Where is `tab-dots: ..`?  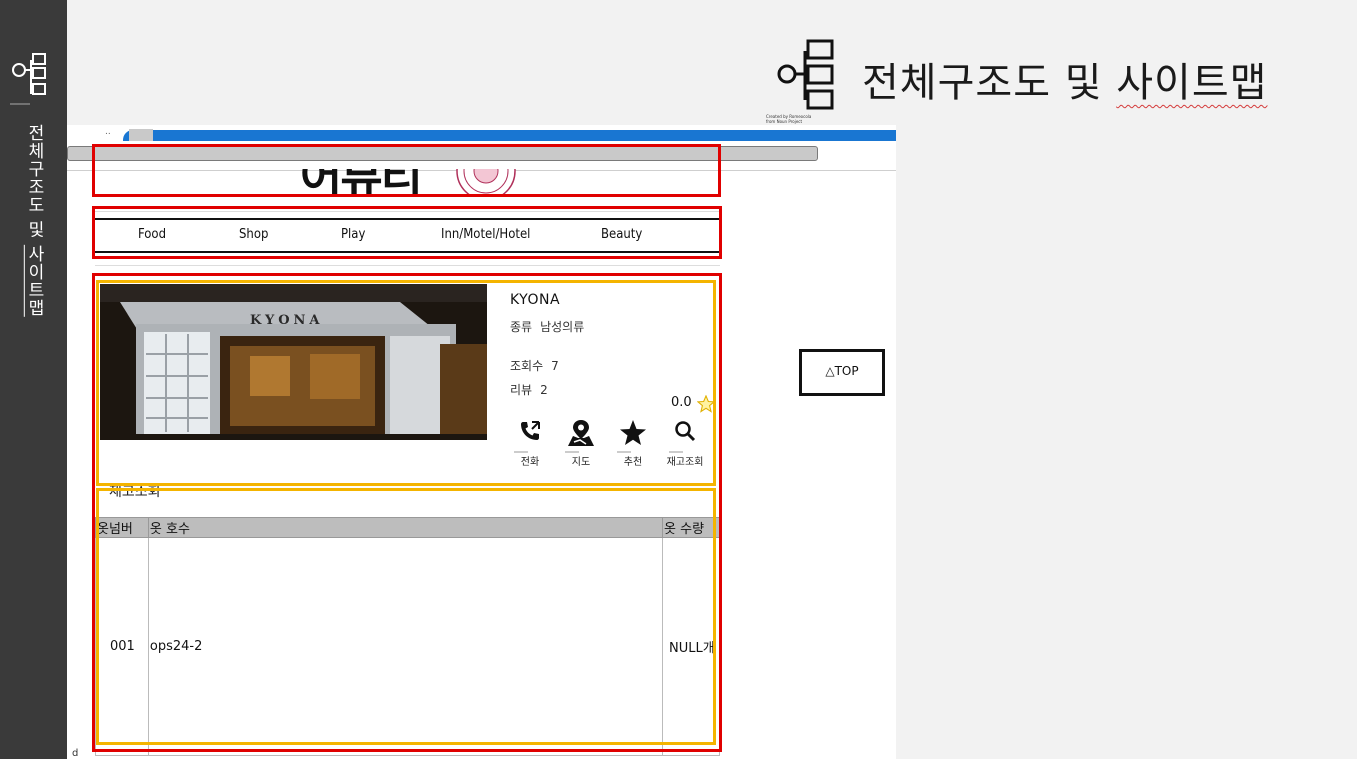
tab-dots: .. is located at coordinates (108, 132).